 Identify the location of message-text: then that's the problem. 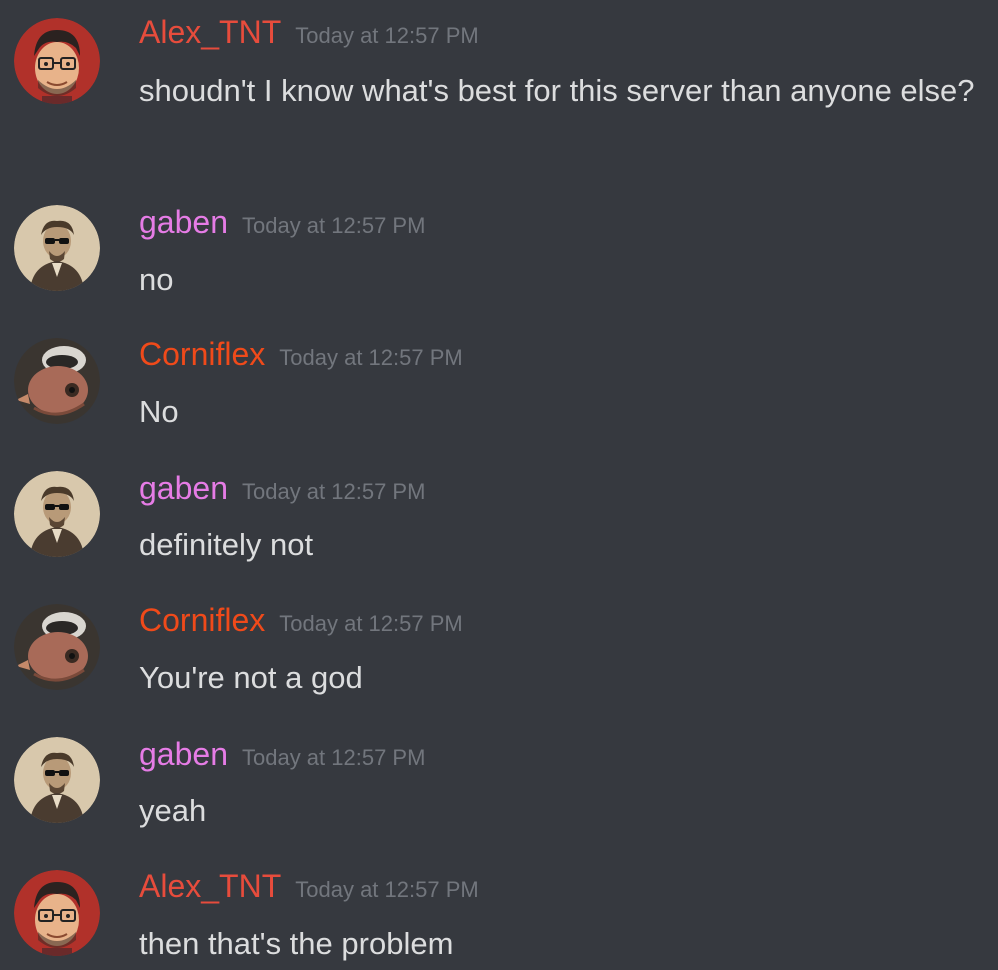
(296, 943).